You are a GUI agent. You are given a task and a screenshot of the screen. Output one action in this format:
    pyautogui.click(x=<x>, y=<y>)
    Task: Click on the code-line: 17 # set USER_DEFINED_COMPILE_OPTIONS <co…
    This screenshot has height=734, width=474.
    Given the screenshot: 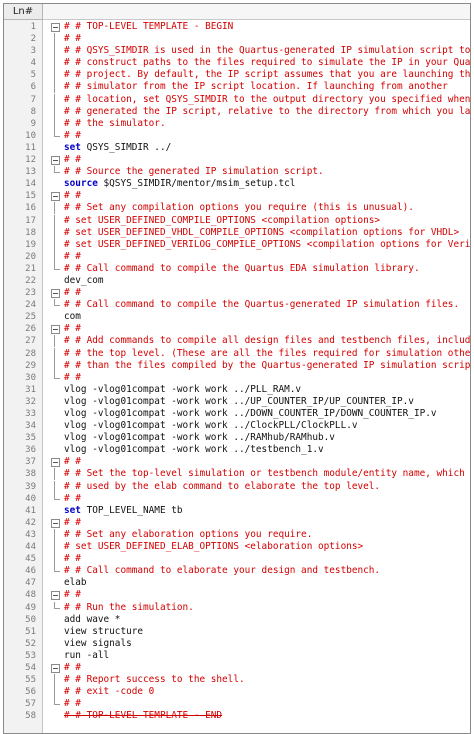 What is the action you would take?
    pyautogui.click(x=237, y=220)
    